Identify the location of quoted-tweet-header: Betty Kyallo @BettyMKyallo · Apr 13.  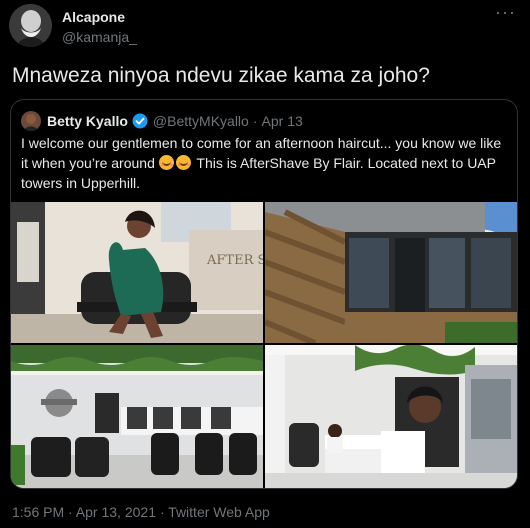
(162, 121).